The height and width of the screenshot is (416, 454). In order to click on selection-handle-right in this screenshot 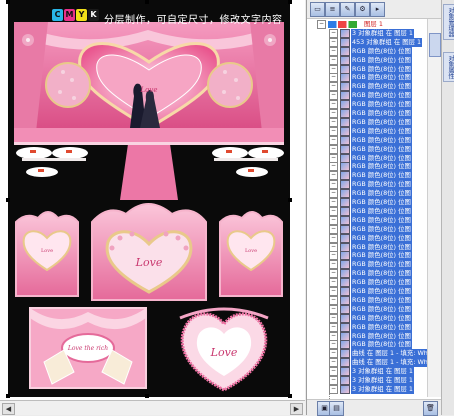, I will do `click(290, 200)`.